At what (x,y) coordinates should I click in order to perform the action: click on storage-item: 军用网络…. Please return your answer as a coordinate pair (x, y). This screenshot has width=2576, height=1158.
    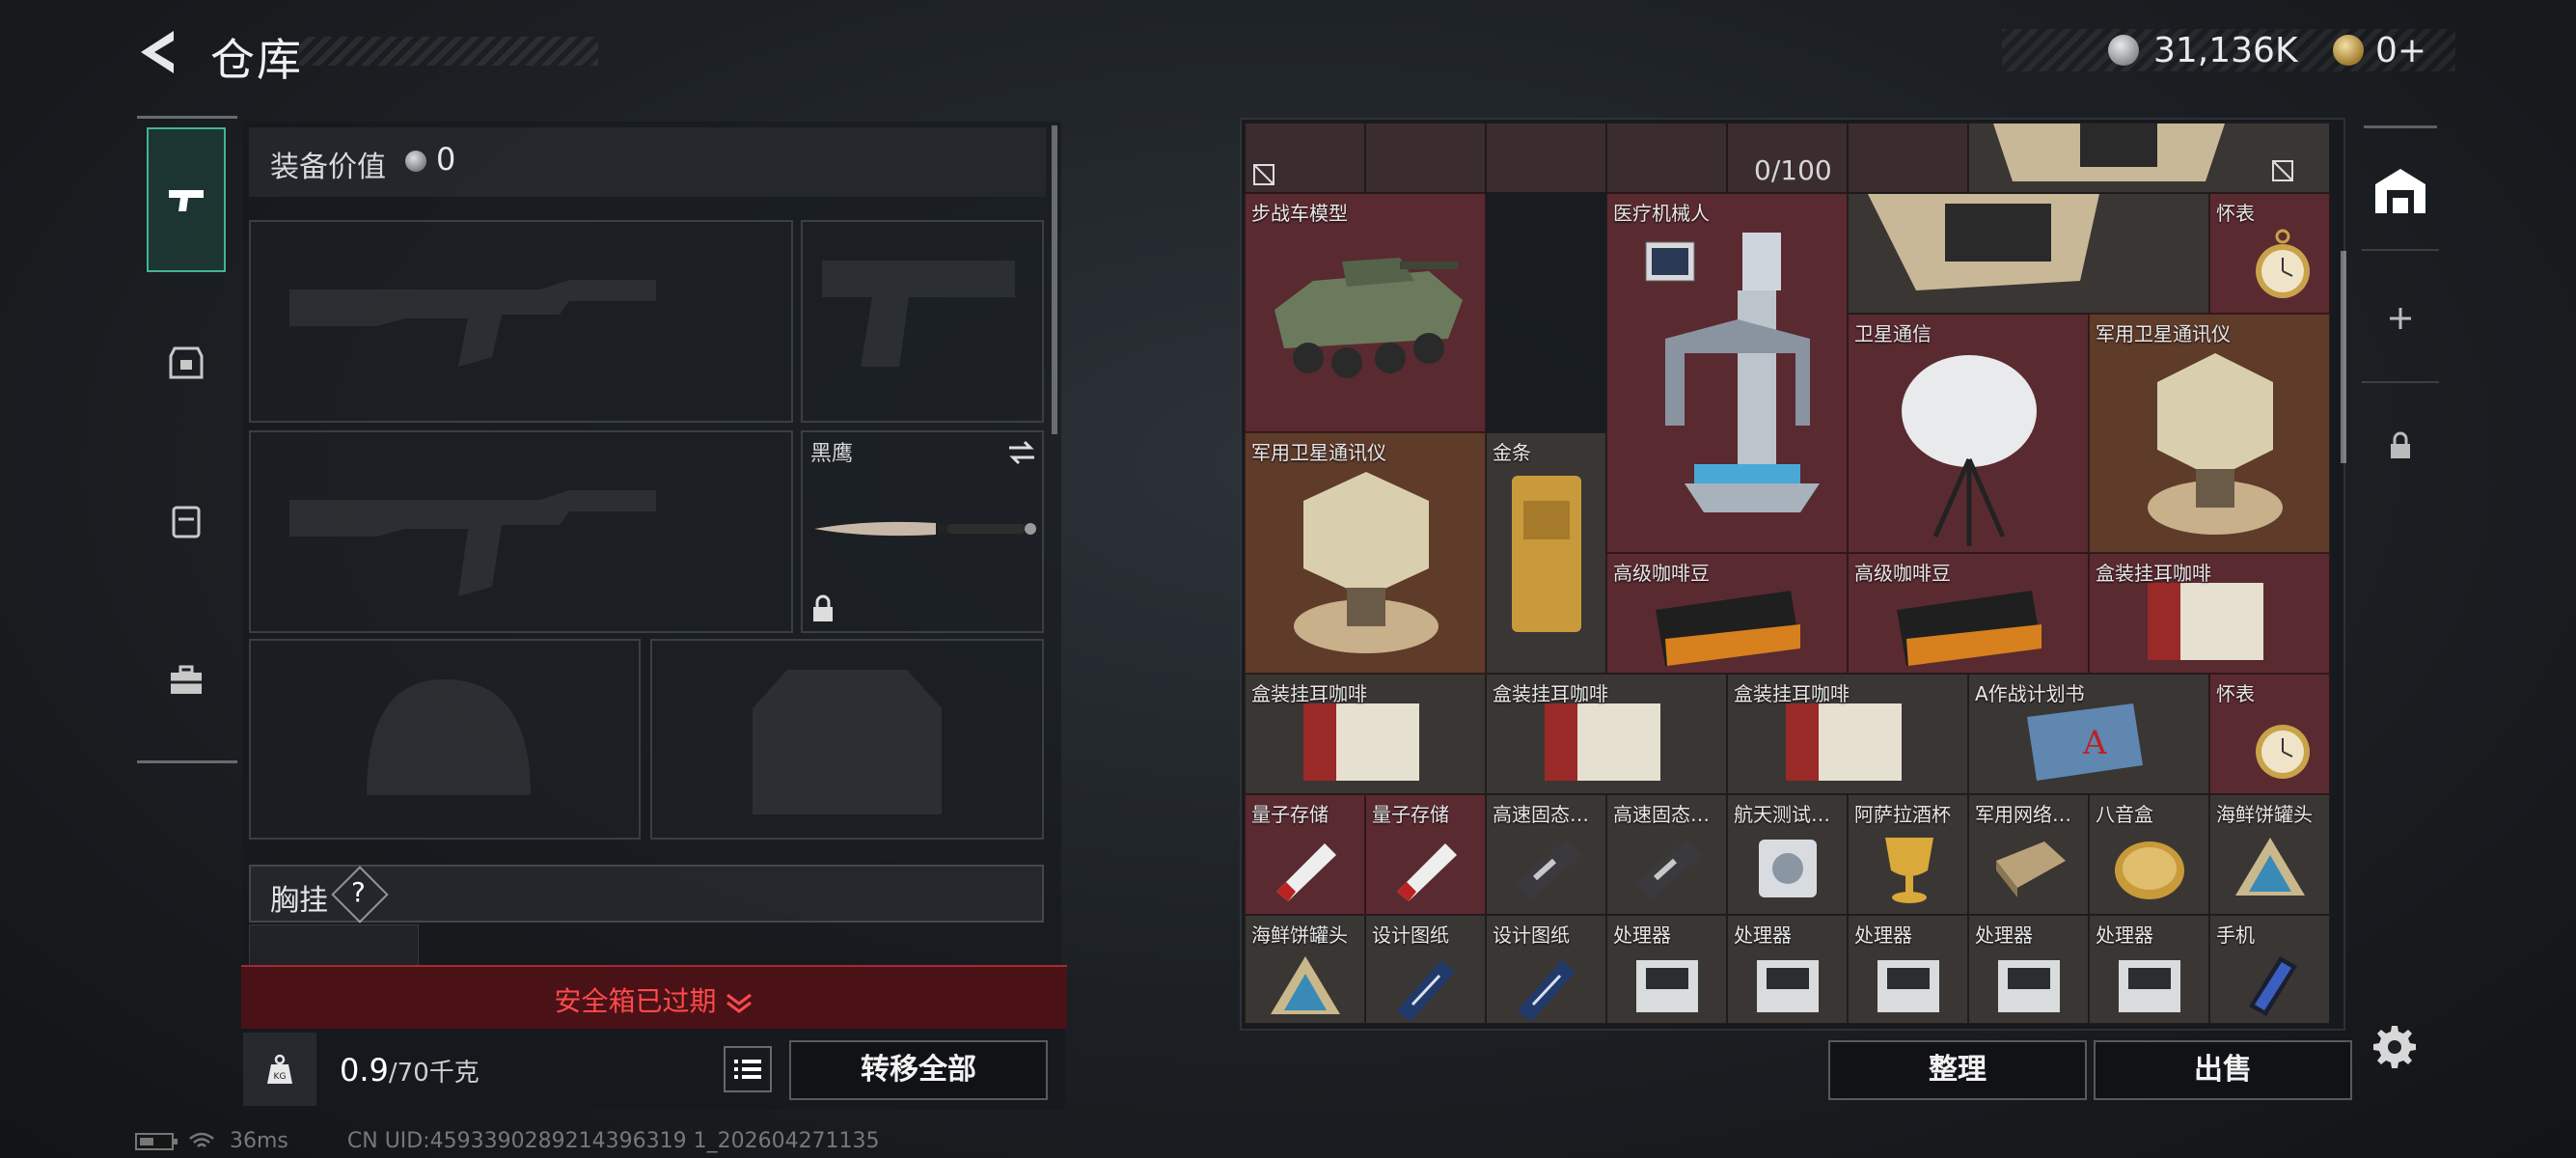
    Looking at the image, I should click on (2029, 854).